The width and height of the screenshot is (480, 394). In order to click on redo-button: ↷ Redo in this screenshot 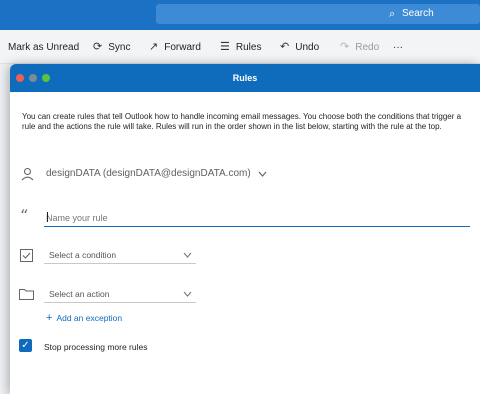, I will do `click(359, 47)`.